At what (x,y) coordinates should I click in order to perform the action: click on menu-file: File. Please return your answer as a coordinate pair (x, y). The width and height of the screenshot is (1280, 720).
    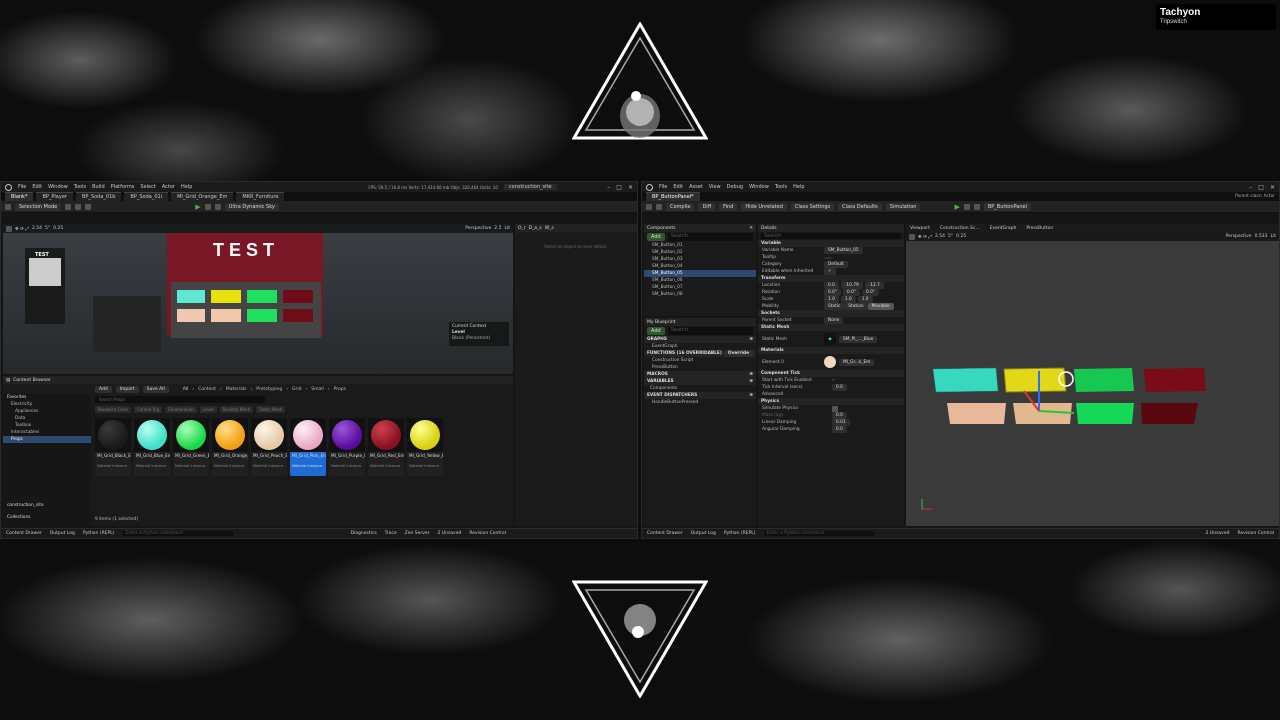
    Looking at the image, I should click on (22, 187).